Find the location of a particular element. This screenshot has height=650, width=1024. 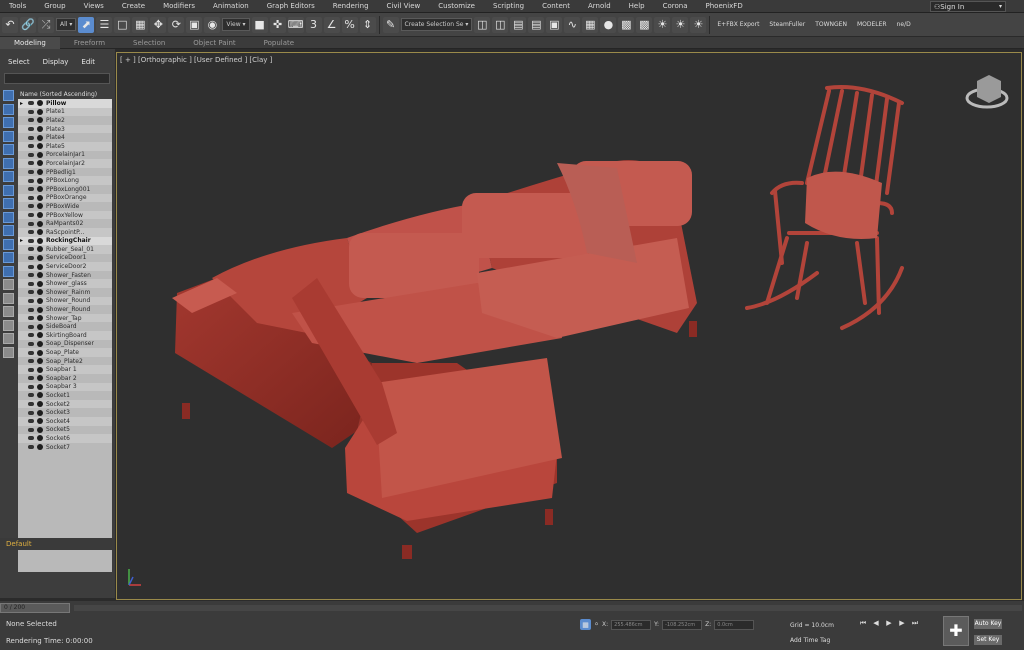

display-helpers-icon is located at coordinates (8, 163).